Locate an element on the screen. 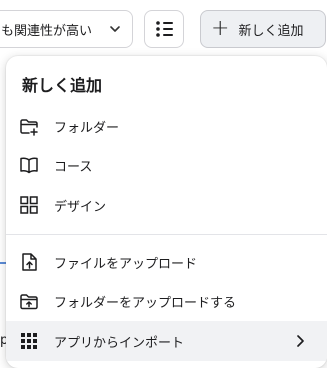  menu-item-label: アプリからインポート is located at coordinates (119, 343).